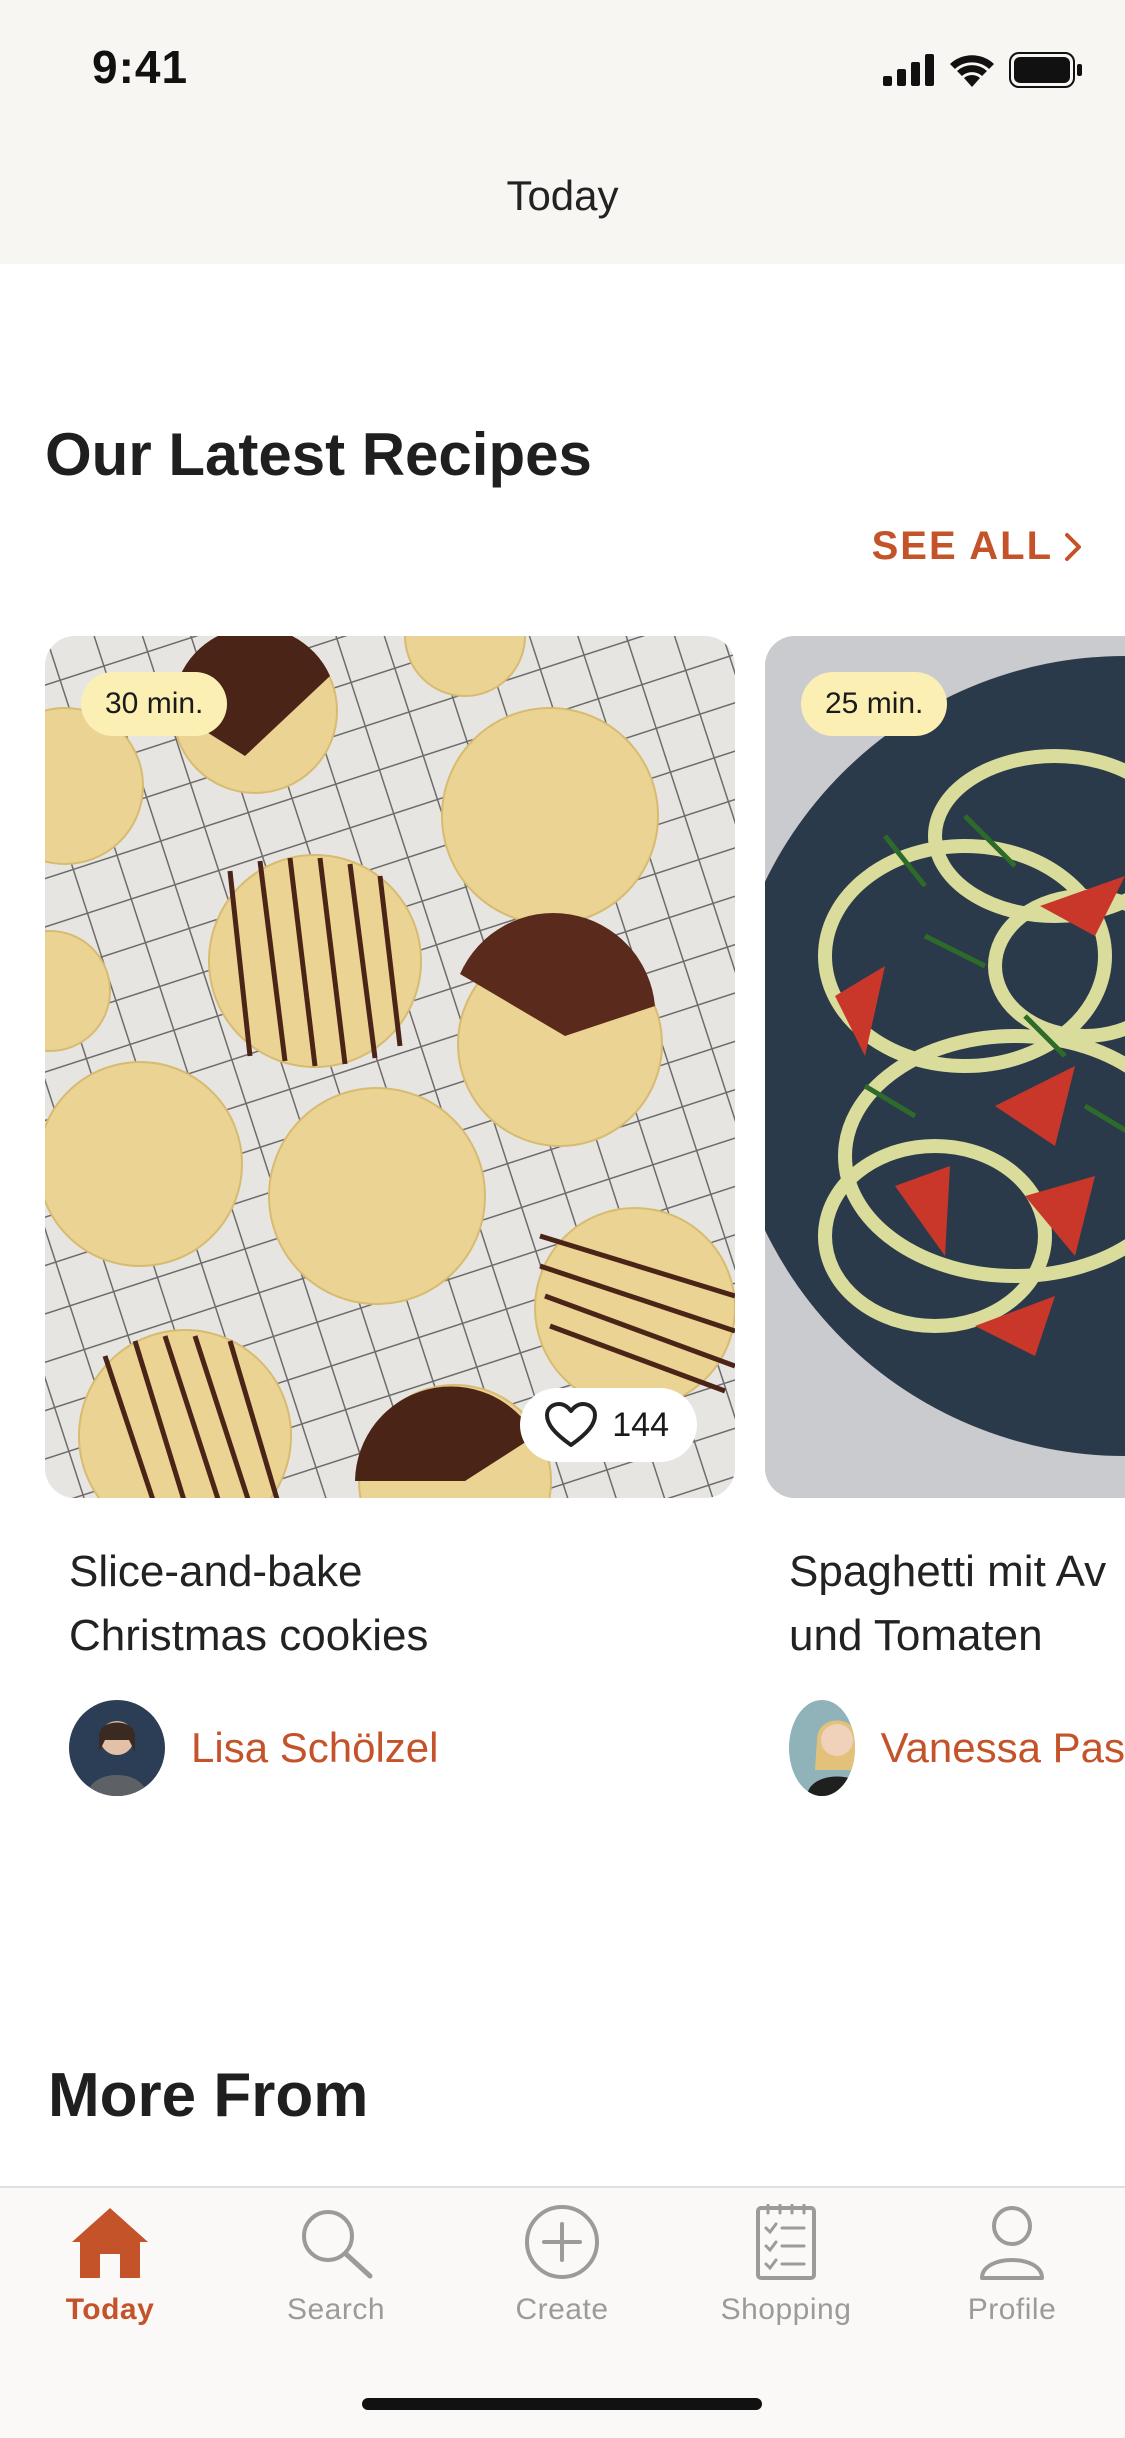 The height and width of the screenshot is (2438, 1125). What do you see at coordinates (1012, 2309) in the screenshot?
I see `tab-label: Profile` at bounding box center [1012, 2309].